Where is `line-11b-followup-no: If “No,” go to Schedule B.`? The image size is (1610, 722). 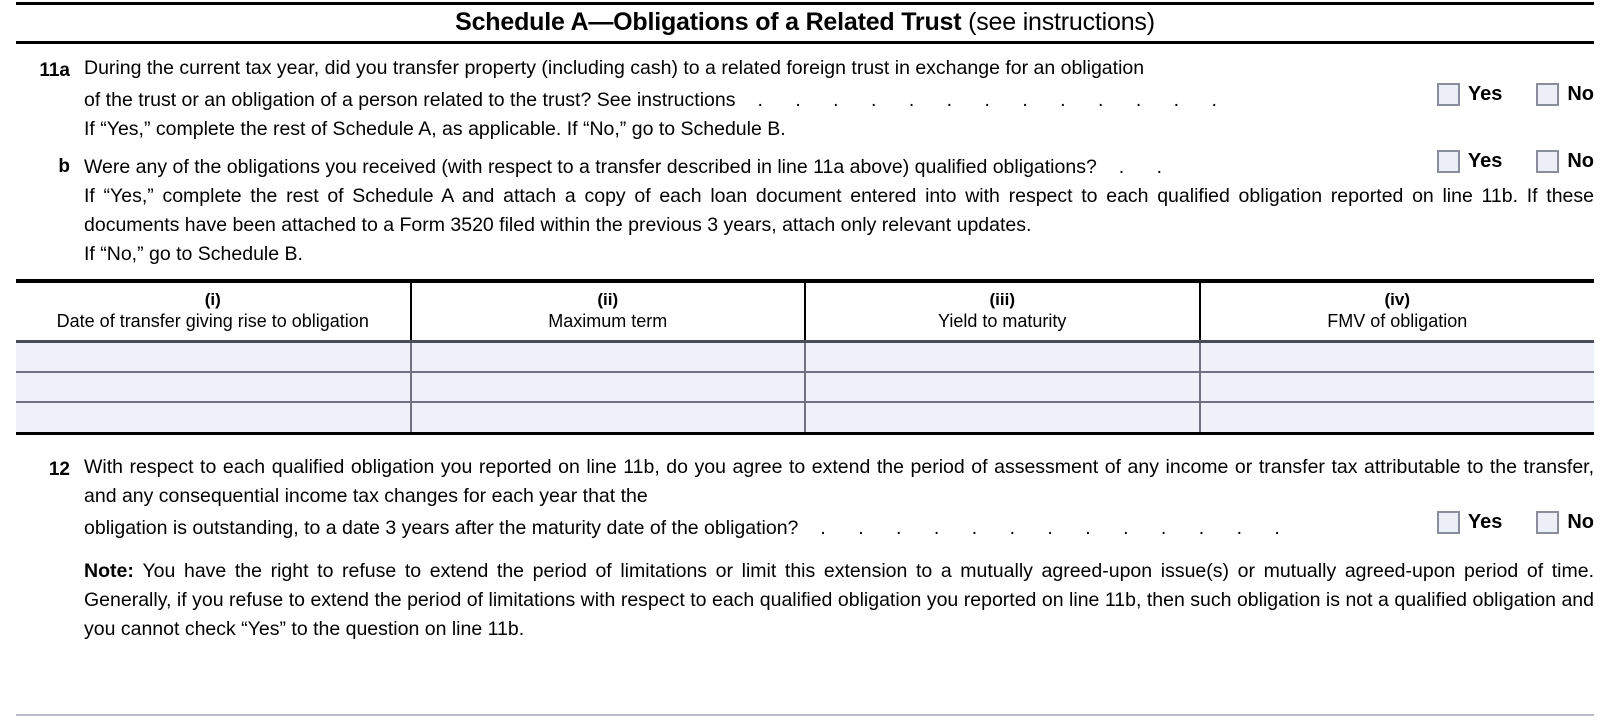
line-11b-followup-no: If “No,” go to Schedule B. is located at coordinates (193, 254).